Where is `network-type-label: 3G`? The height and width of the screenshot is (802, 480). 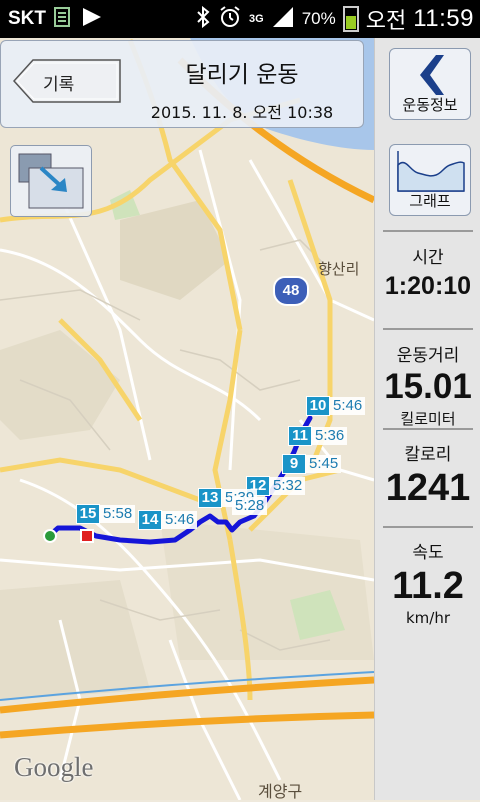
network-type-label: 3G is located at coordinates (256, 19).